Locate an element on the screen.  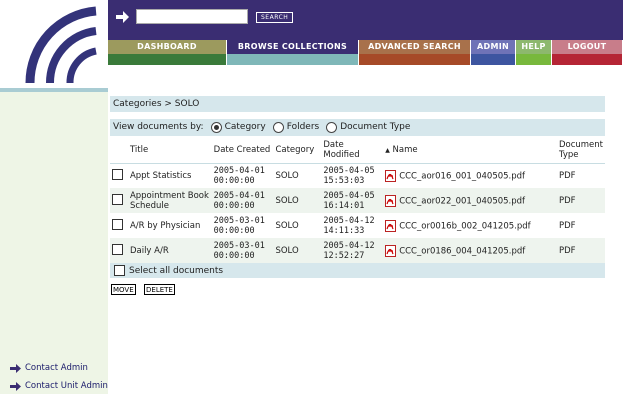
header-date-created: Date Created is located at coordinates (243, 150).